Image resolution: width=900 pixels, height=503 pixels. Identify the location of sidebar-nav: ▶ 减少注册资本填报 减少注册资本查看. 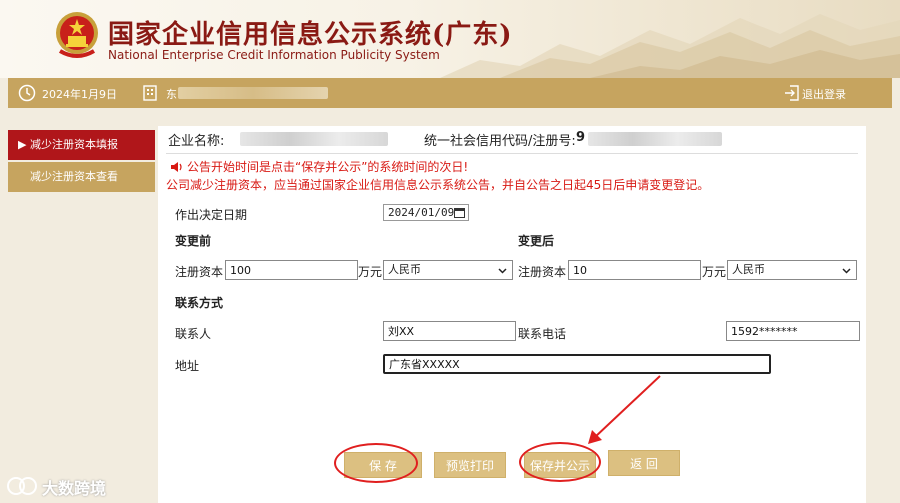
(81, 162).